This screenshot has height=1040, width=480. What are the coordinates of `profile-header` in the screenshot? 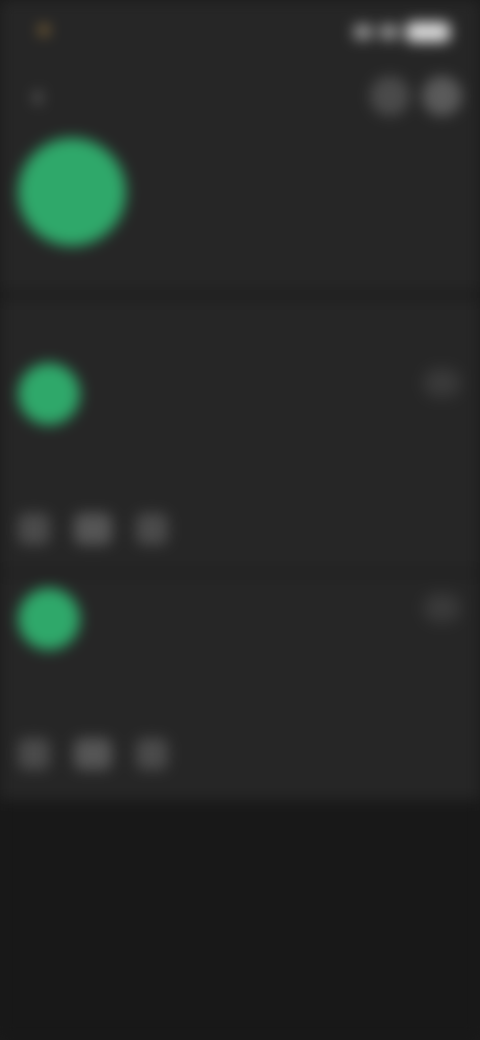 It's located at (240, 205).